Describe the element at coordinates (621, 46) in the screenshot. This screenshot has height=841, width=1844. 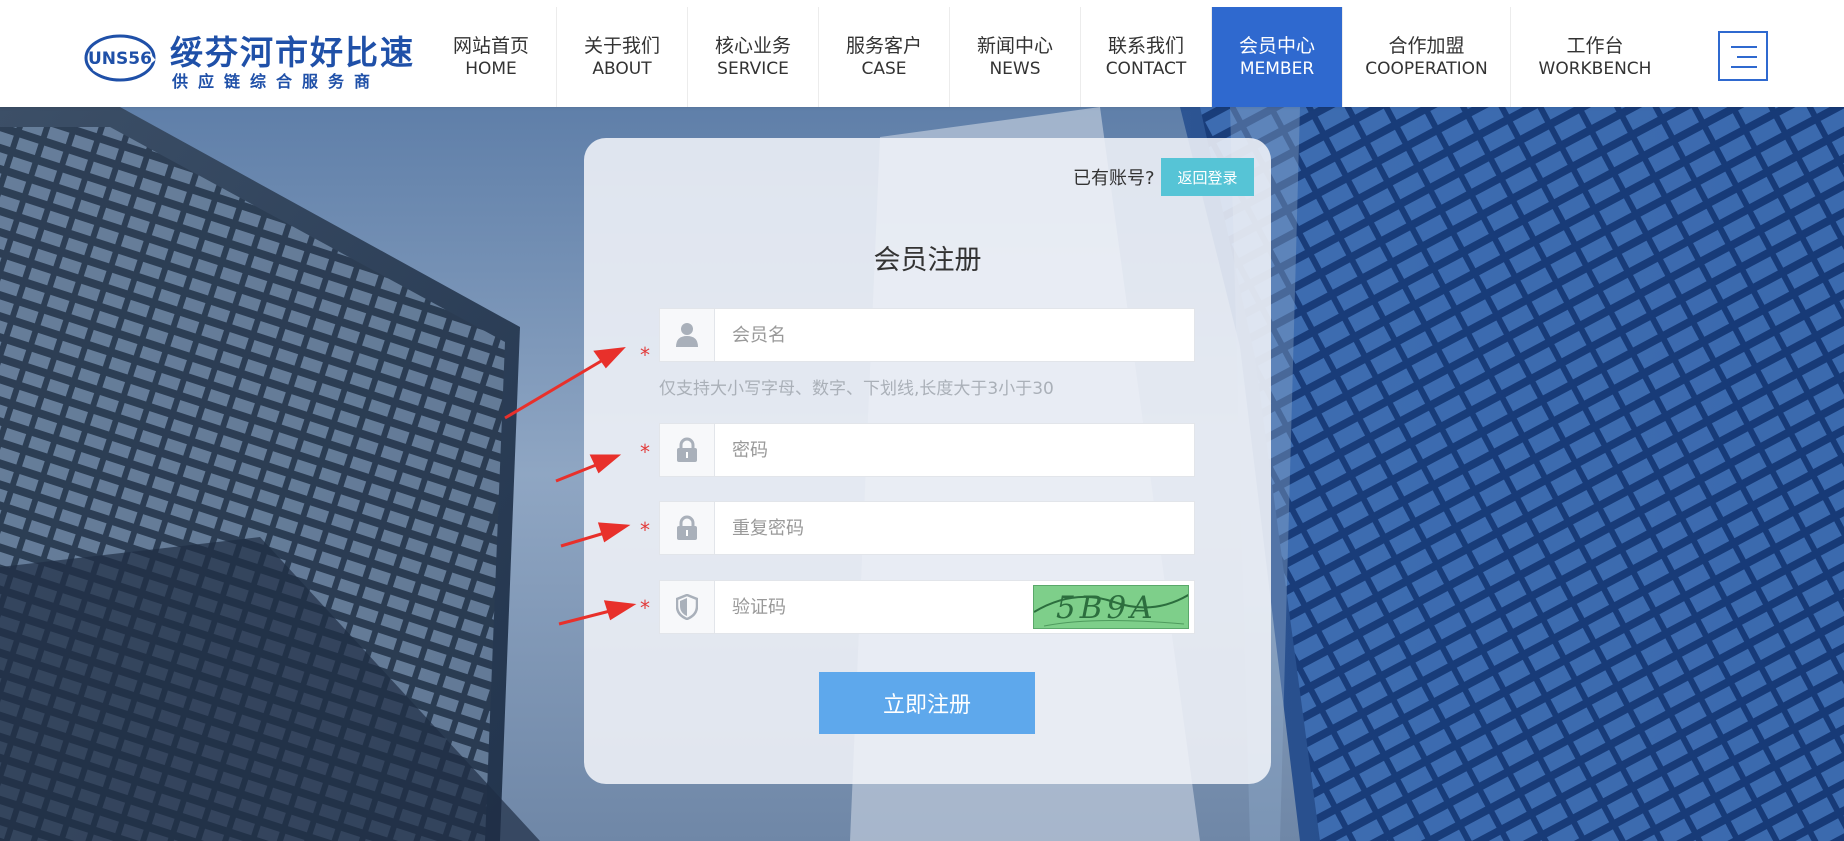
I see `nav-label-cn: 关于我们` at that location.